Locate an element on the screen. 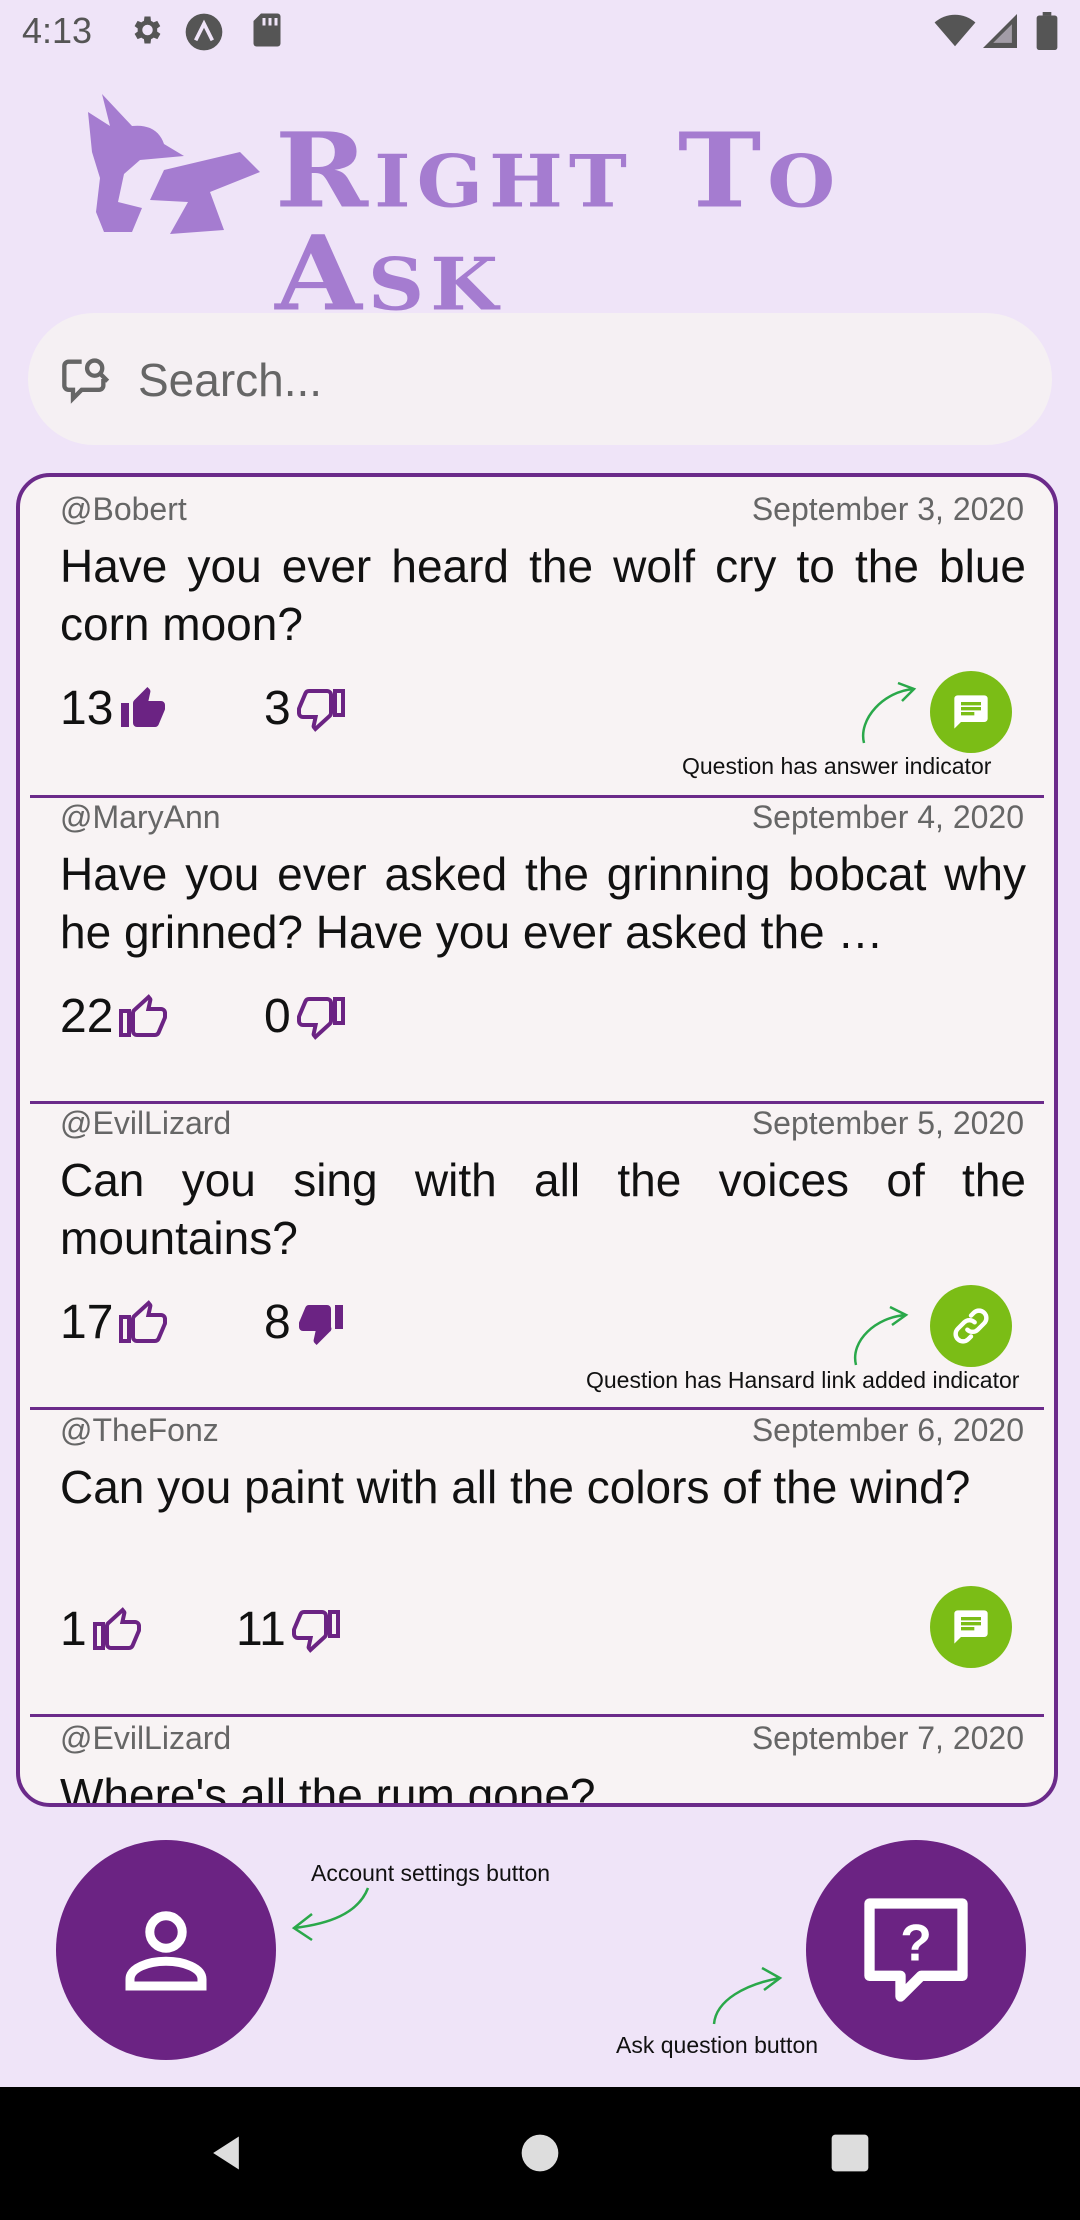 The image size is (1080, 2220). thumb-up-filled-icon is located at coordinates (143, 706).